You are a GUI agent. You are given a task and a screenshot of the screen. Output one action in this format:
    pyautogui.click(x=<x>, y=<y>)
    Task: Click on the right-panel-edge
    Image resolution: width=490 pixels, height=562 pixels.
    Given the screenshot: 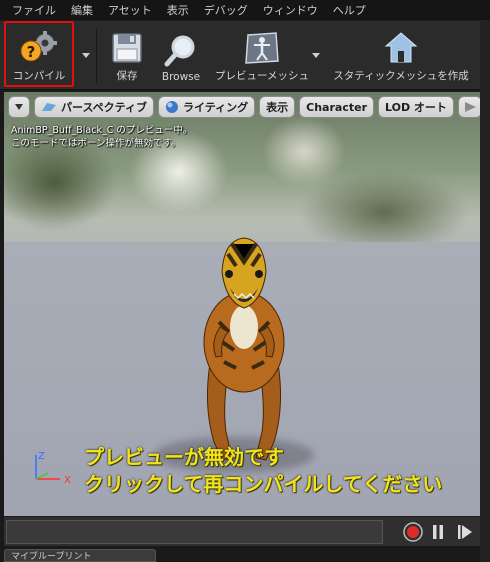 What is the action you would take?
    pyautogui.click(x=485, y=291)
    